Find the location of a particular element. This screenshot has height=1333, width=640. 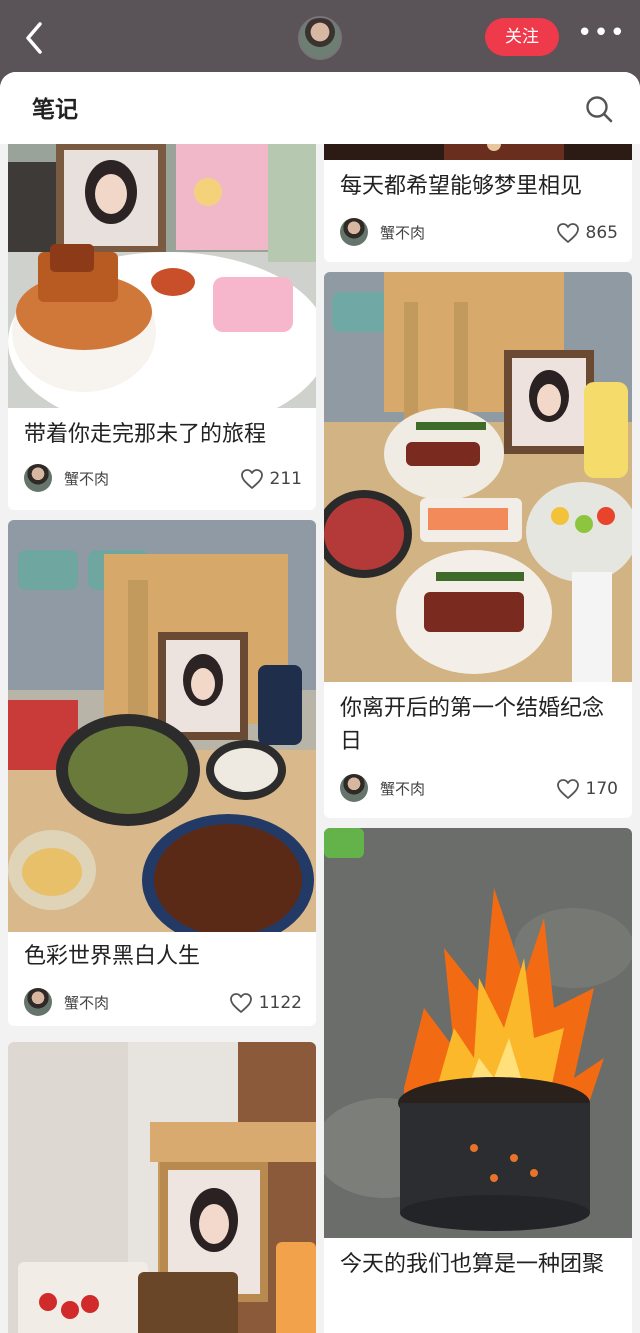

chevron-left-icon is located at coordinates (34, 38).